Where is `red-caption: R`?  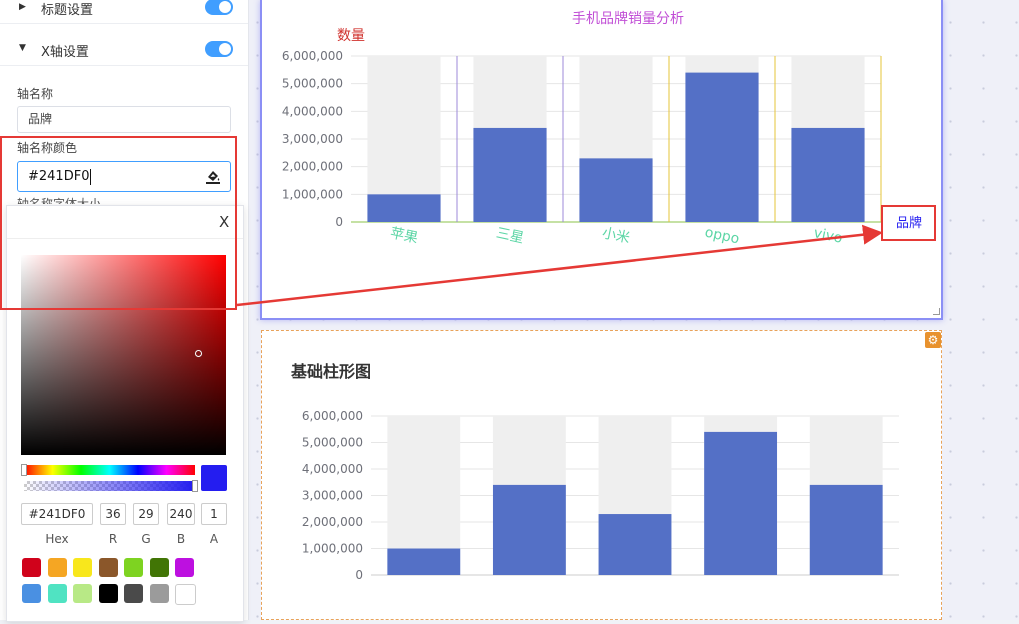
red-caption: R is located at coordinates (113, 539).